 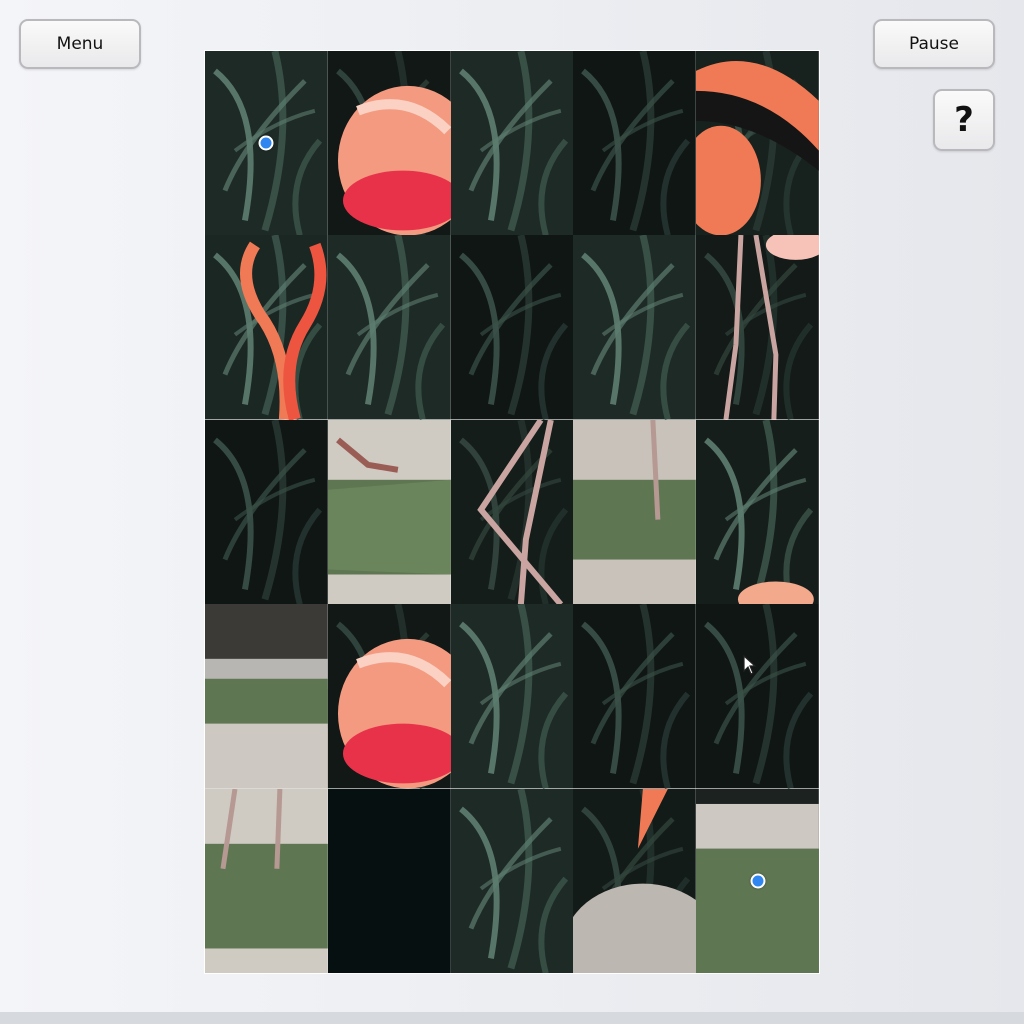 What do you see at coordinates (512, 1018) in the screenshot?
I see `bottom-bar` at bounding box center [512, 1018].